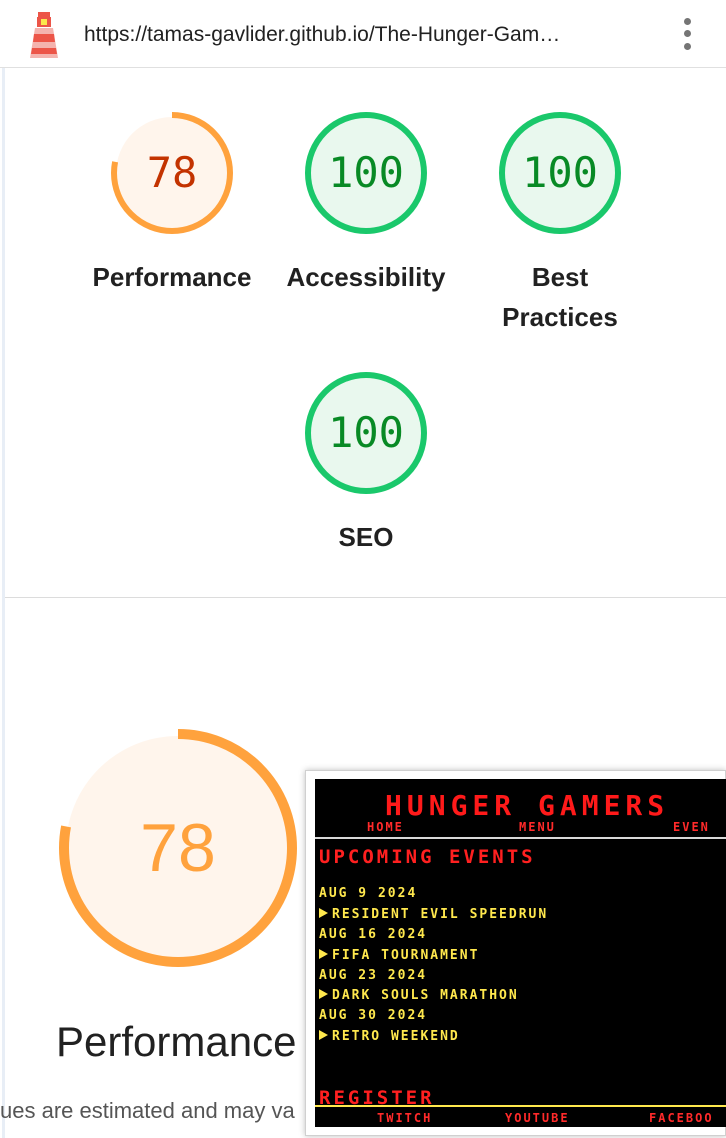  Describe the element at coordinates (406, 955) in the screenshot. I see `event-name-text: FIFA TOURNAMENT` at that location.